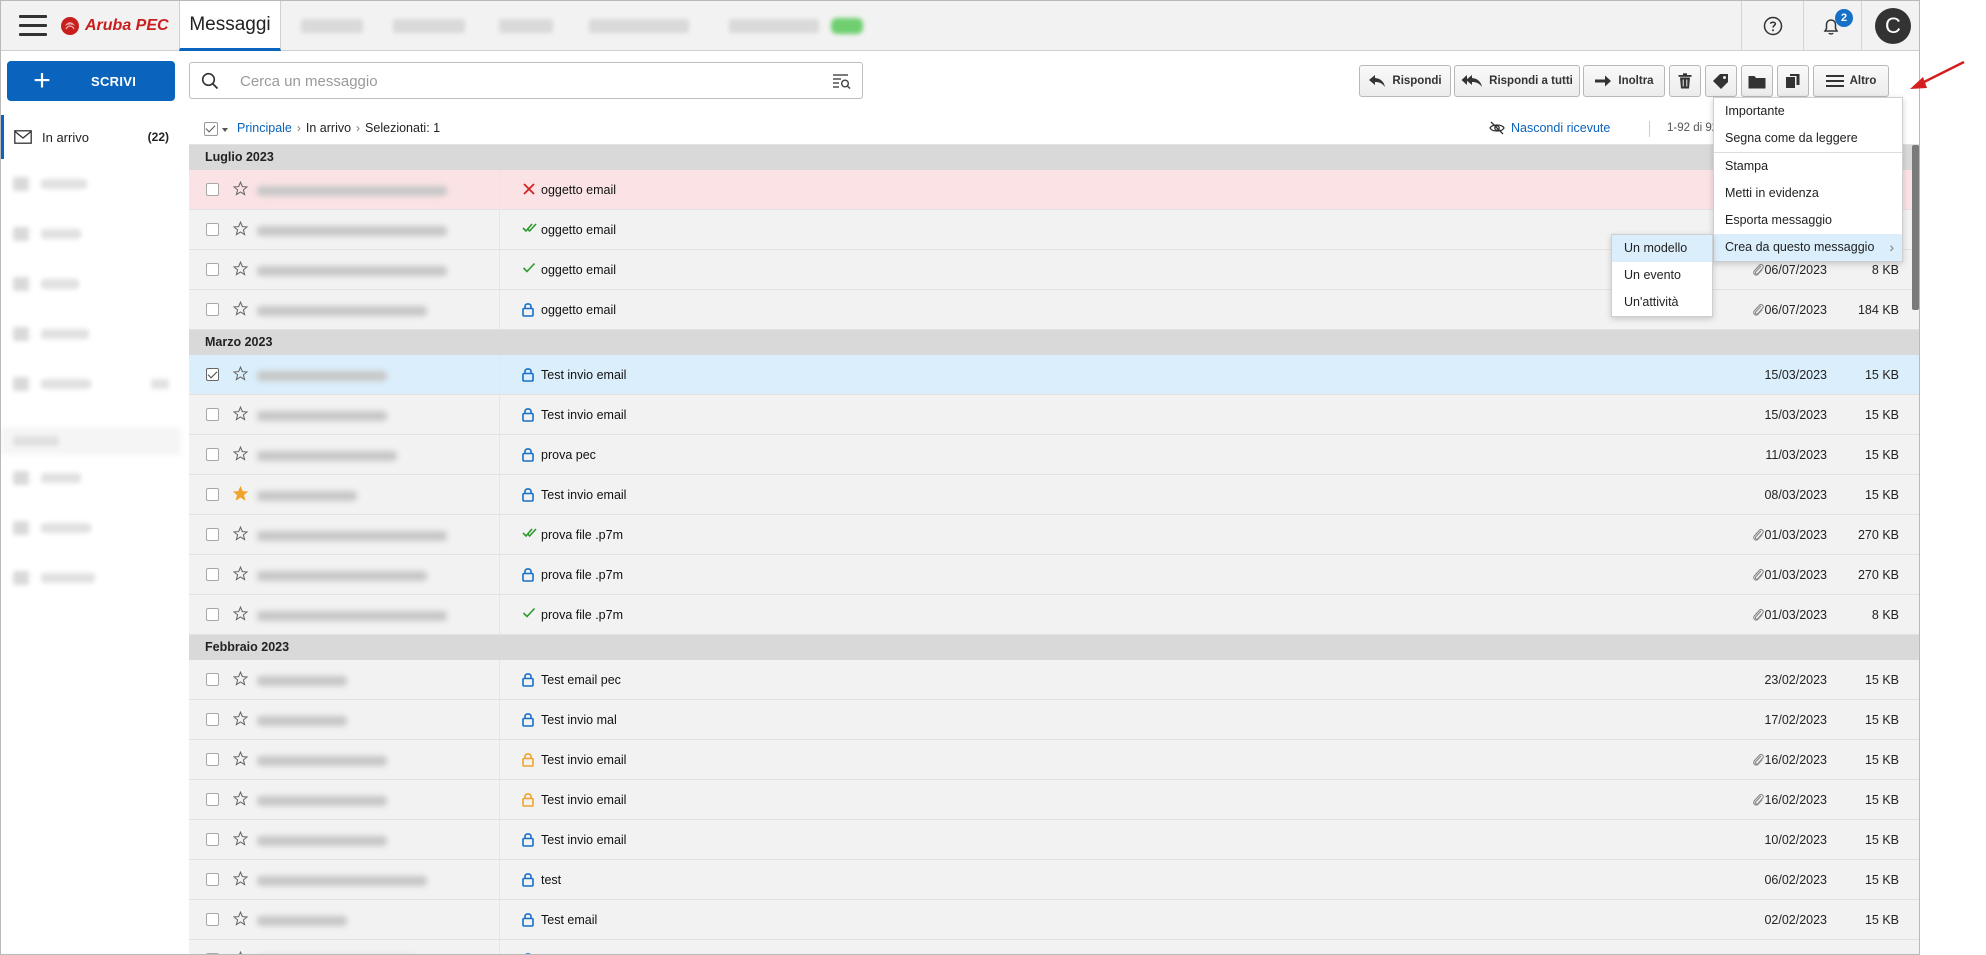 The height and width of the screenshot is (955, 1986). What do you see at coordinates (1054, 720) in the screenshot?
I see `table-row: Test invio mal 17/02/2023 15 KB` at bounding box center [1054, 720].